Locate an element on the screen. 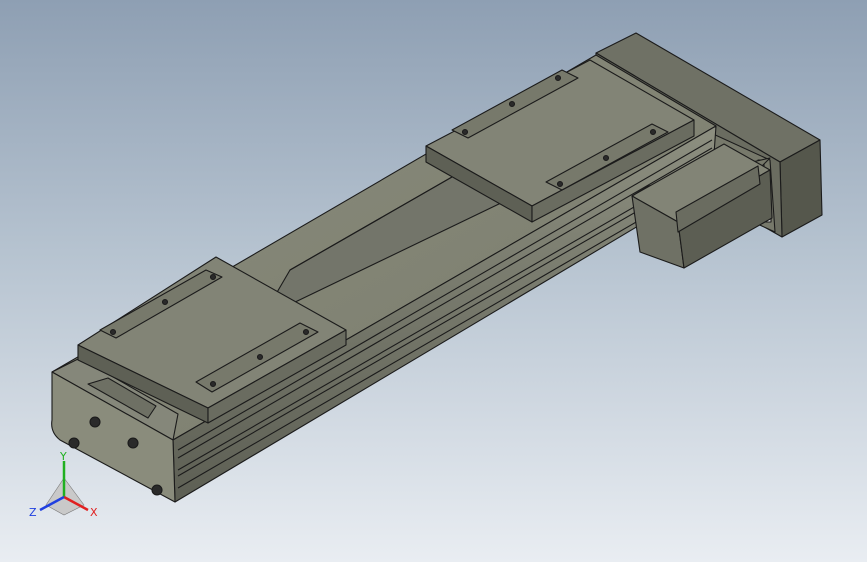  view-triad: Y X Z is located at coordinates (63, 484).